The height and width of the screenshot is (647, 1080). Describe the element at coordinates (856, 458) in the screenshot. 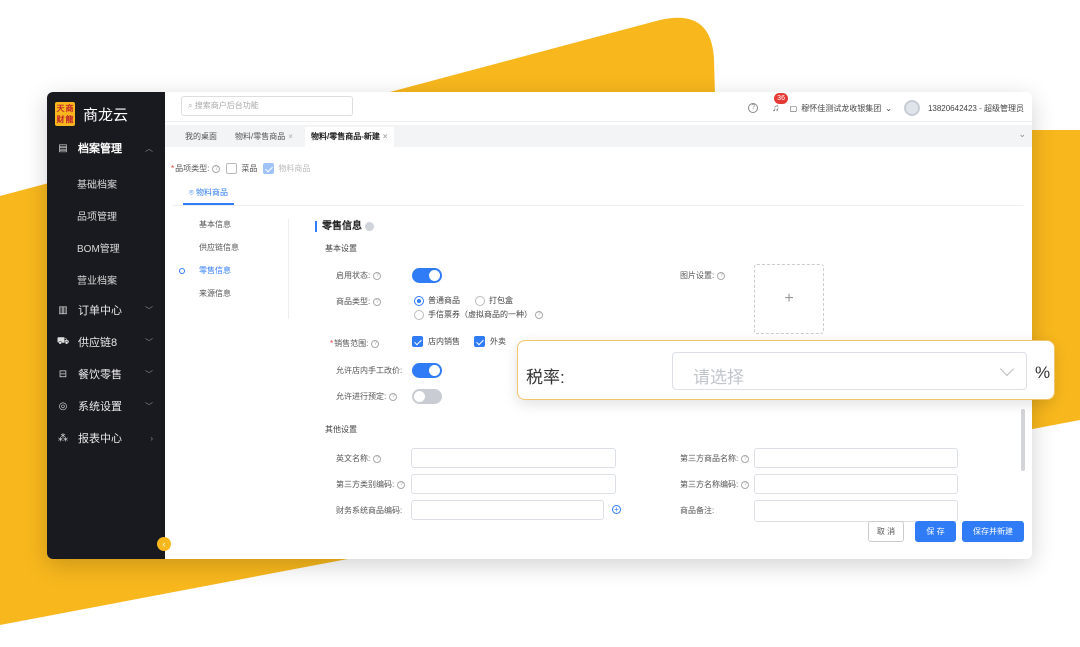

I see `third-goods-name-input` at that location.